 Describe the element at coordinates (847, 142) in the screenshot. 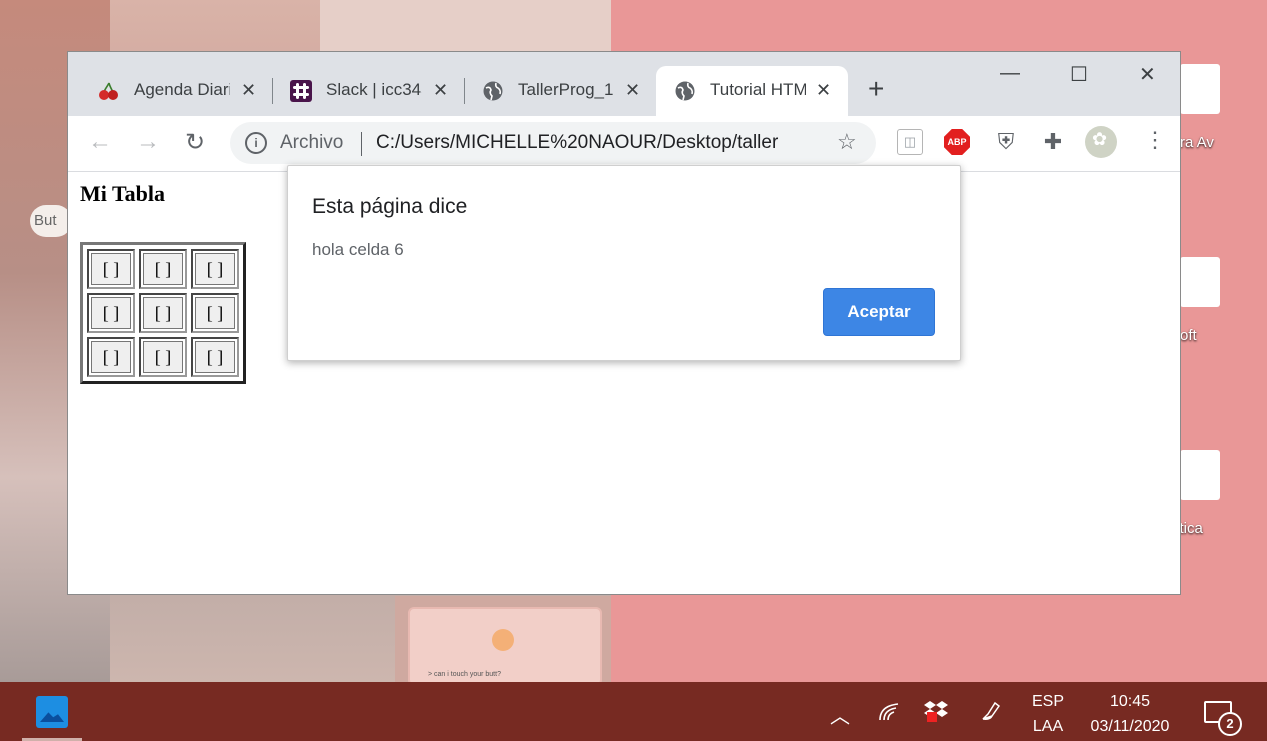

I see `bookmark-star-icon: ☆` at that location.